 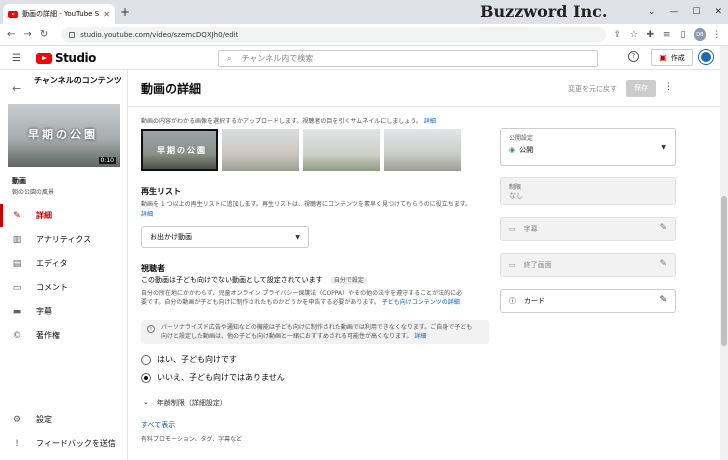 What do you see at coordinates (16, 88) in the screenshot?
I see `back-arrow-icon: ←` at bounding box center [16, 88].